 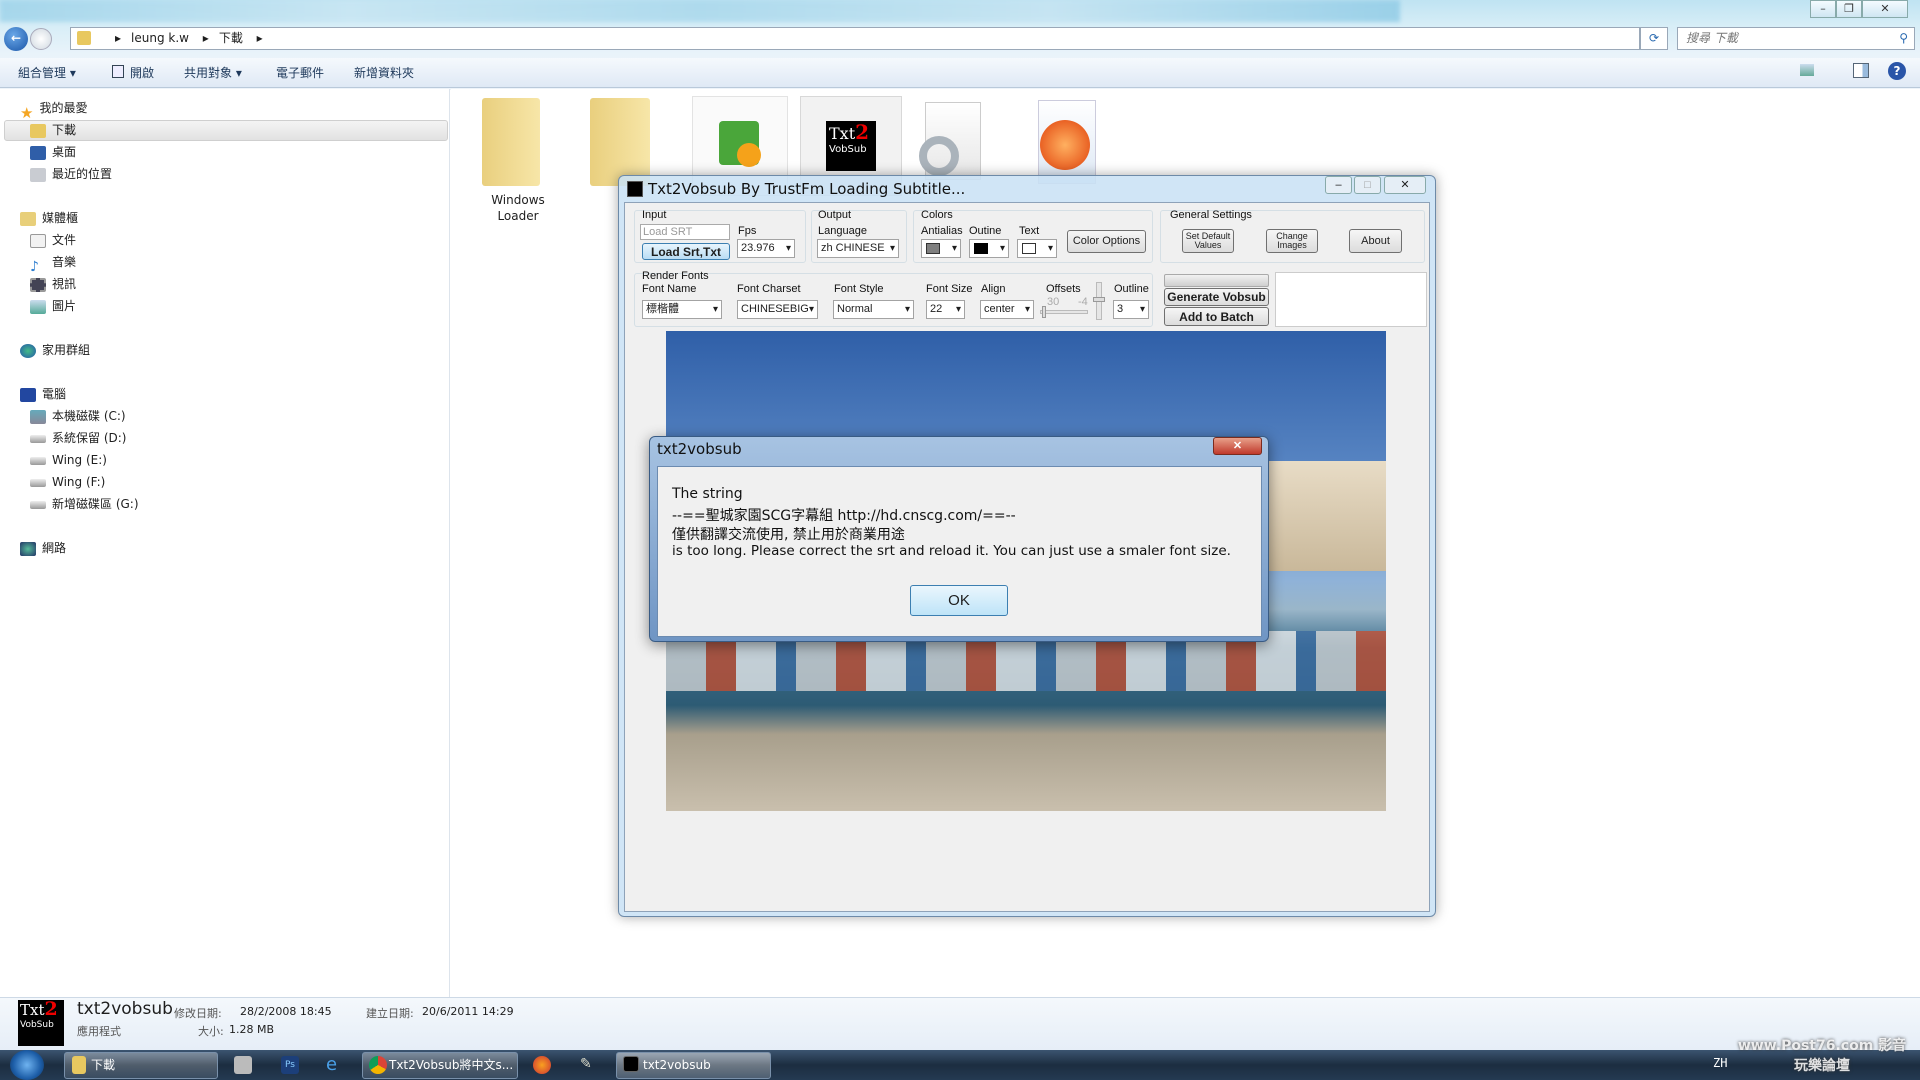 I want to click on app-bird-icon: ✎, so click(x=589, y=1065).